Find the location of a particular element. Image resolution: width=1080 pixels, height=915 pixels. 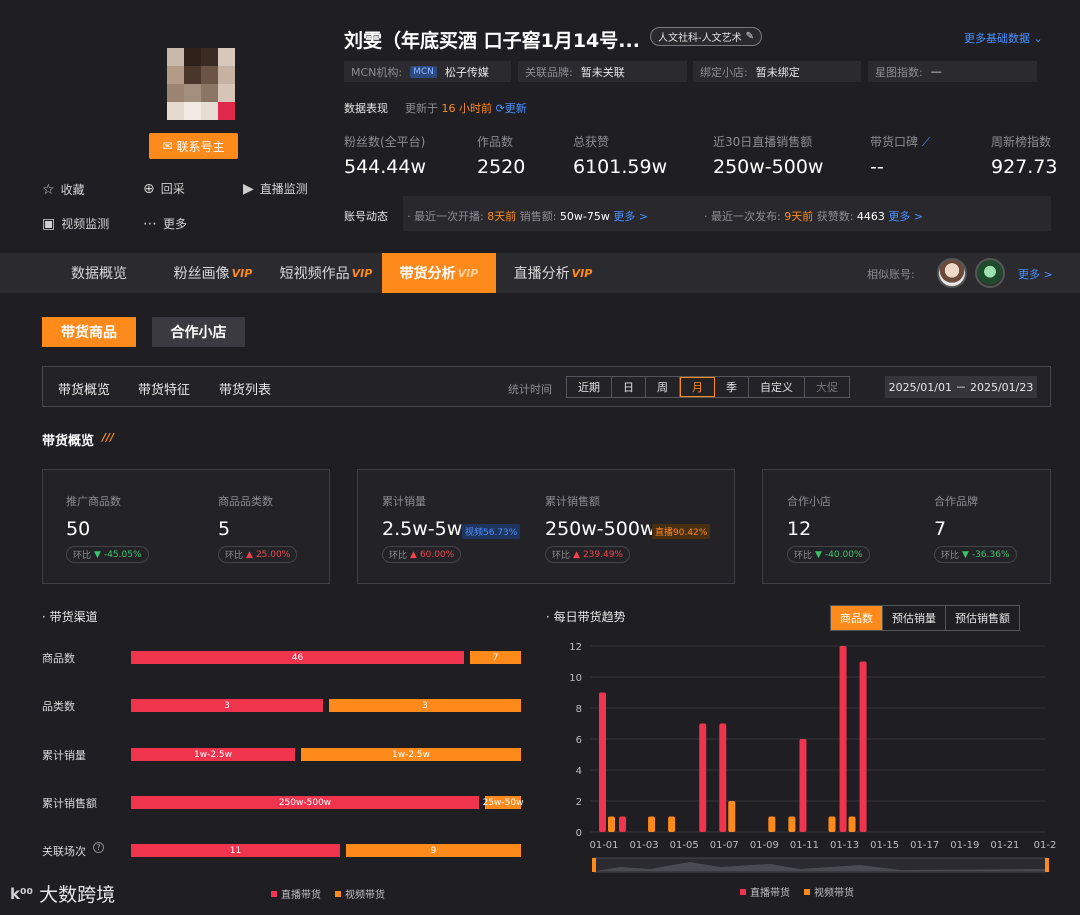

stat-time-label: 统计时间 is located at coordinates (530, 389).